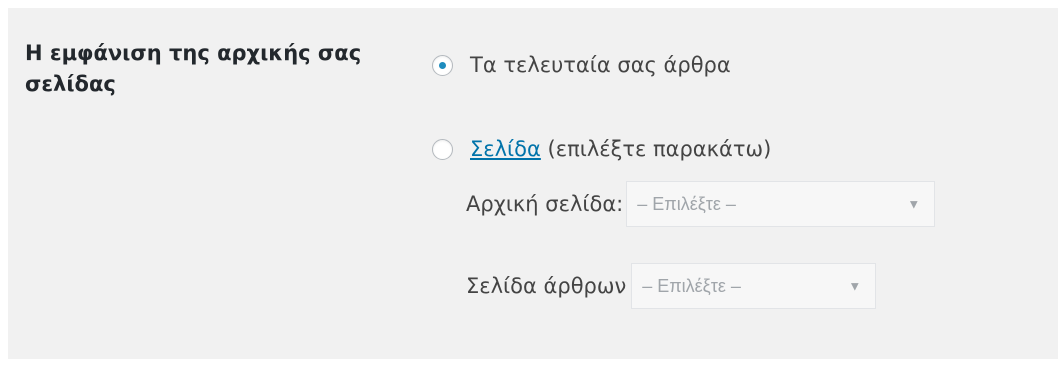 The image size is (1058, 367). I want to click on posts-page-label: Σελίδα άρθρων, so click(546, 286).